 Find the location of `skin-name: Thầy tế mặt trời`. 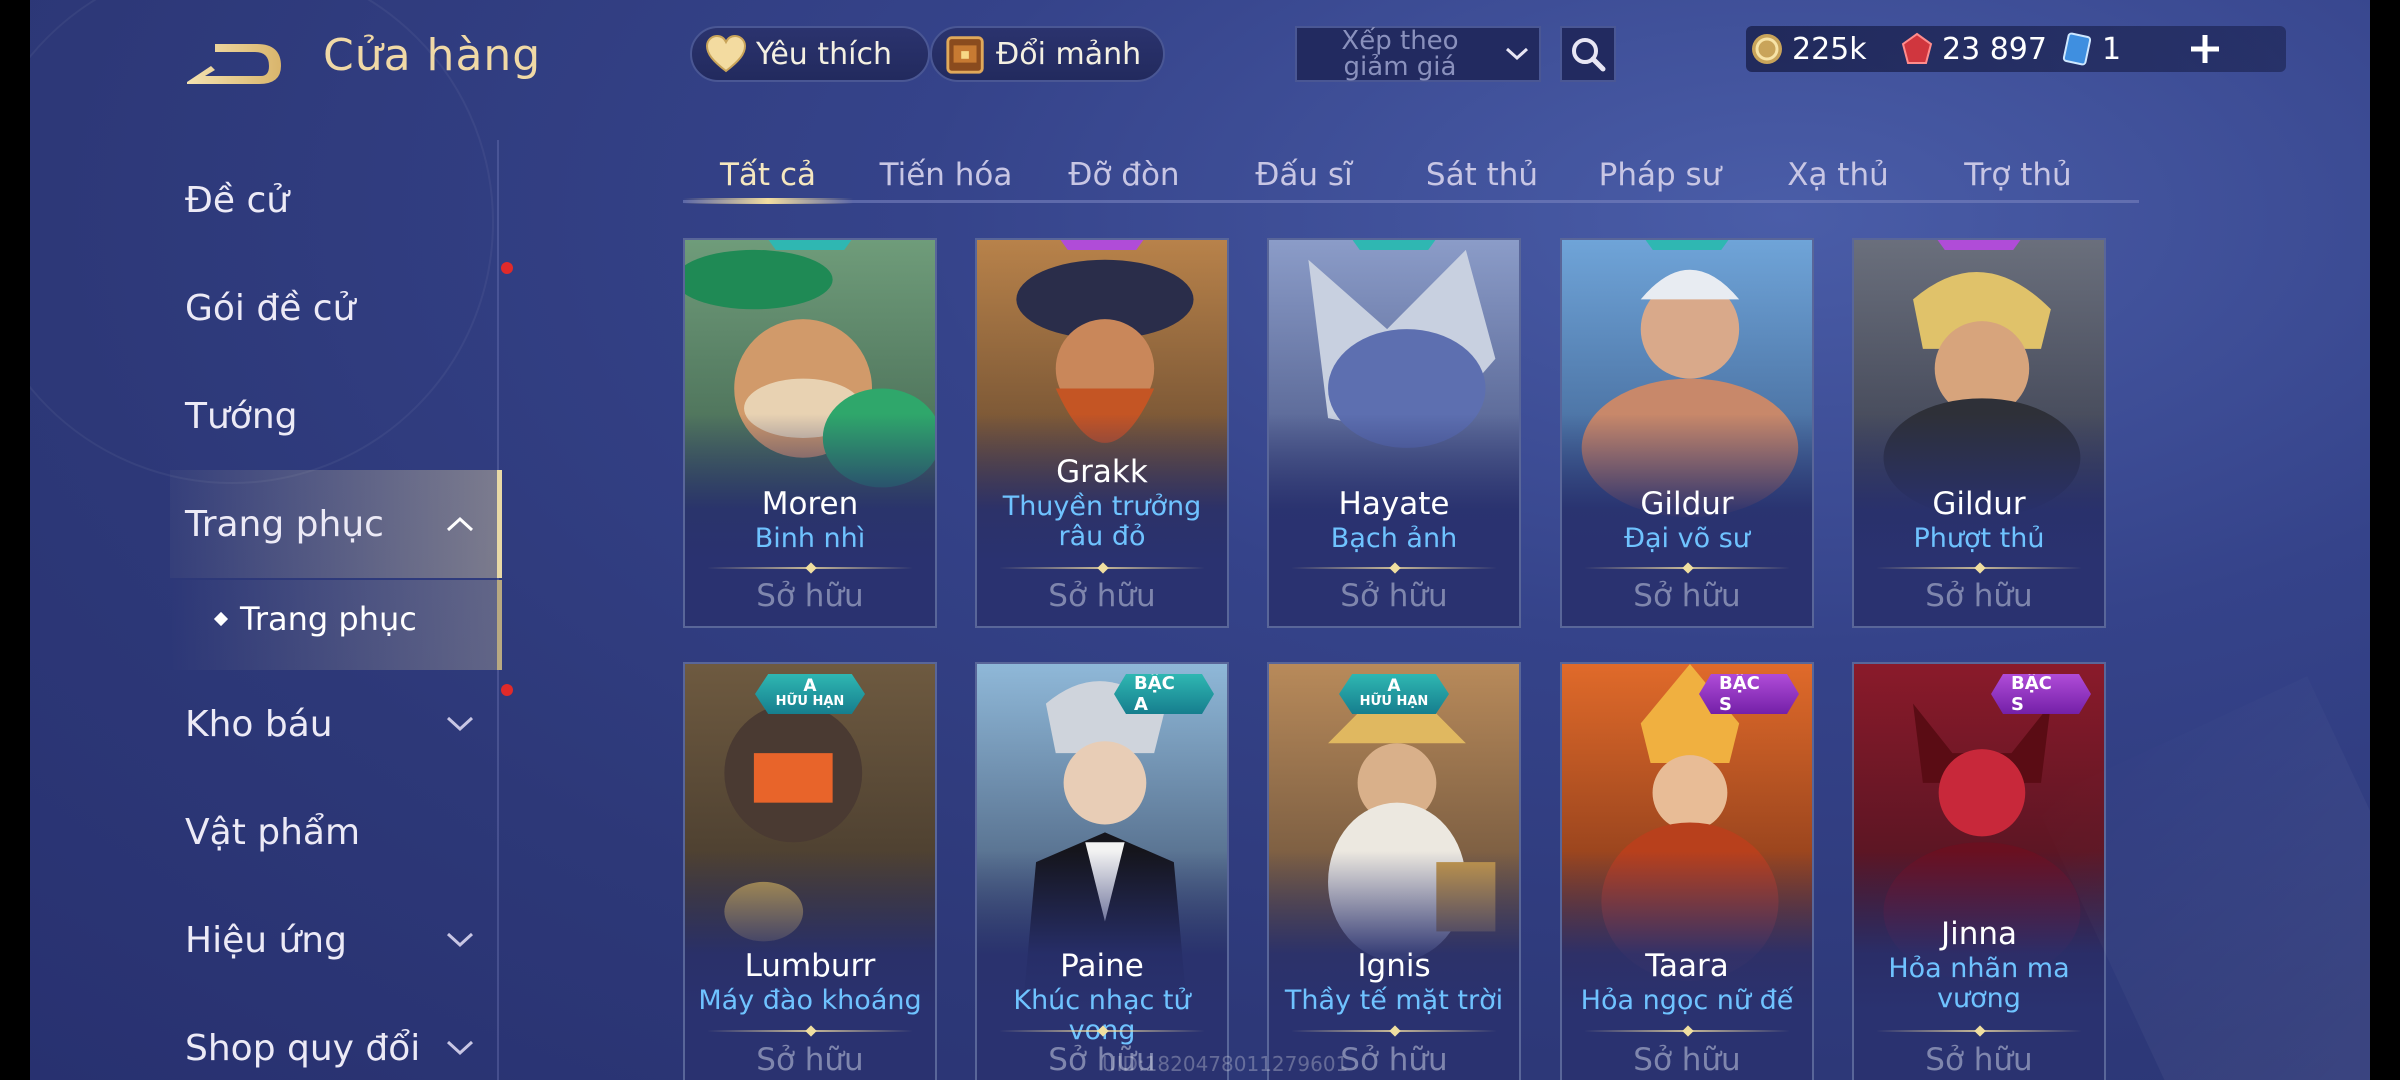

skin-name: Thầy tế mặt trời is located at coordinates (1394, 1000).